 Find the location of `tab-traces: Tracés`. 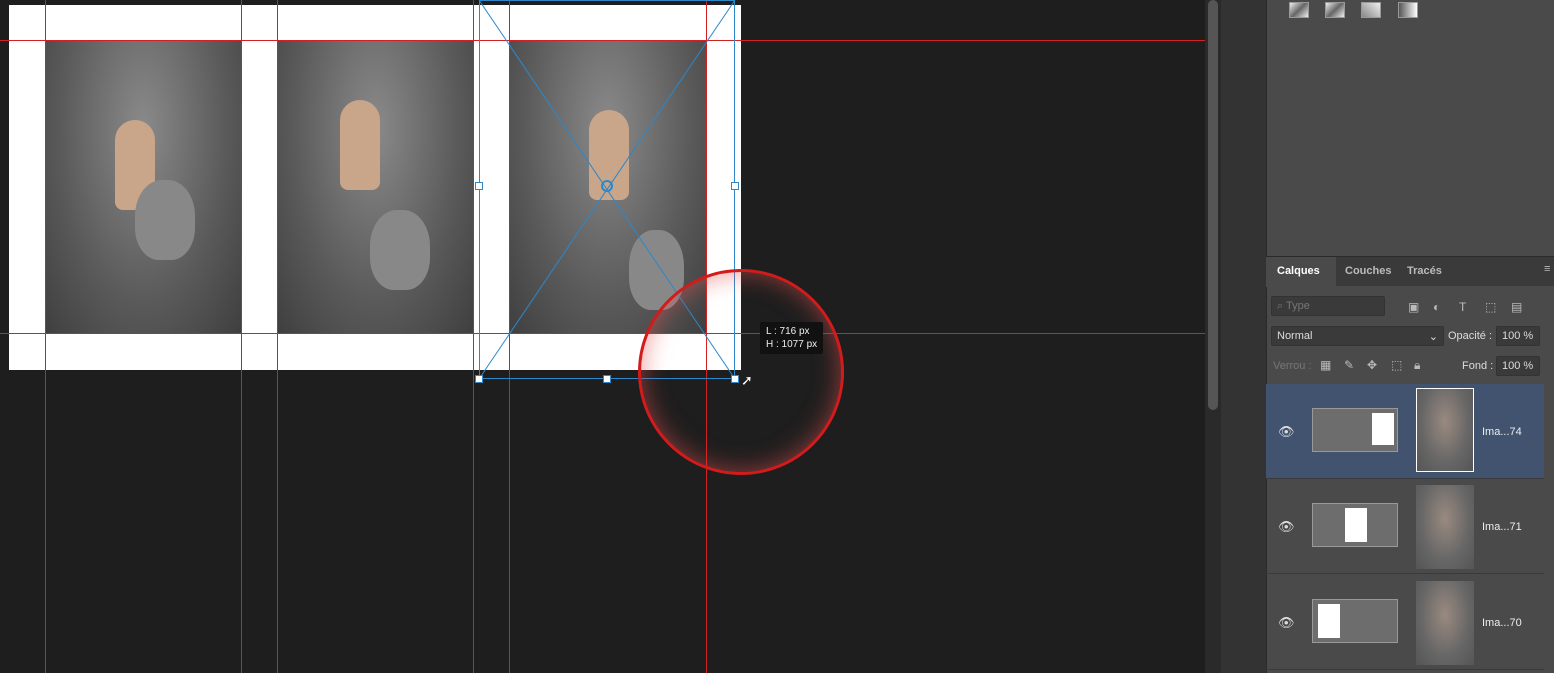

tab-traces: Tracés is located at coordinates (1424, 271).